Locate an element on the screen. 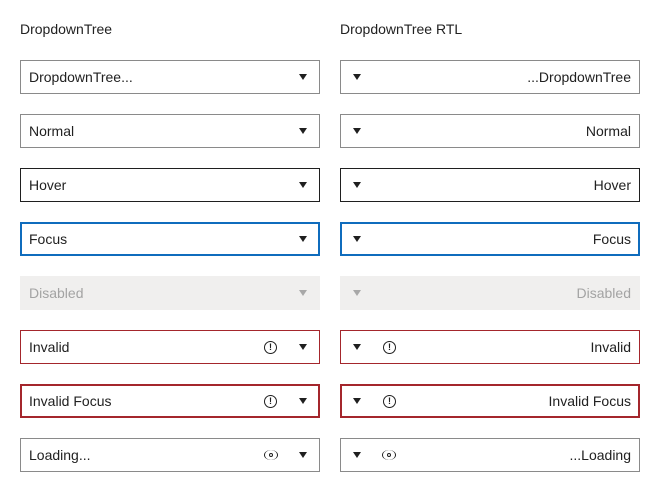 Image resolution: width=660 pixels, height=492 pixels. dropdown-tree-rtl-focus: Focus is located at coordinates (490, 239).